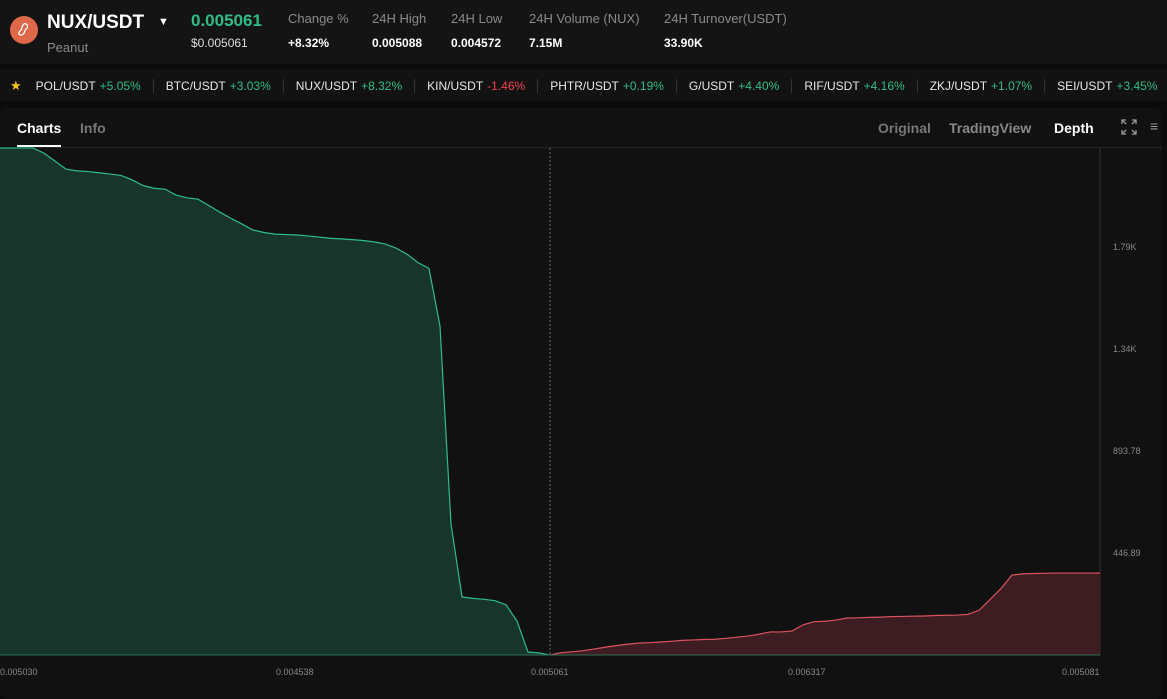  Describe the element at coordinates (683, 43) in the screenshot. I see `stat-value: 33.90K` at that location.